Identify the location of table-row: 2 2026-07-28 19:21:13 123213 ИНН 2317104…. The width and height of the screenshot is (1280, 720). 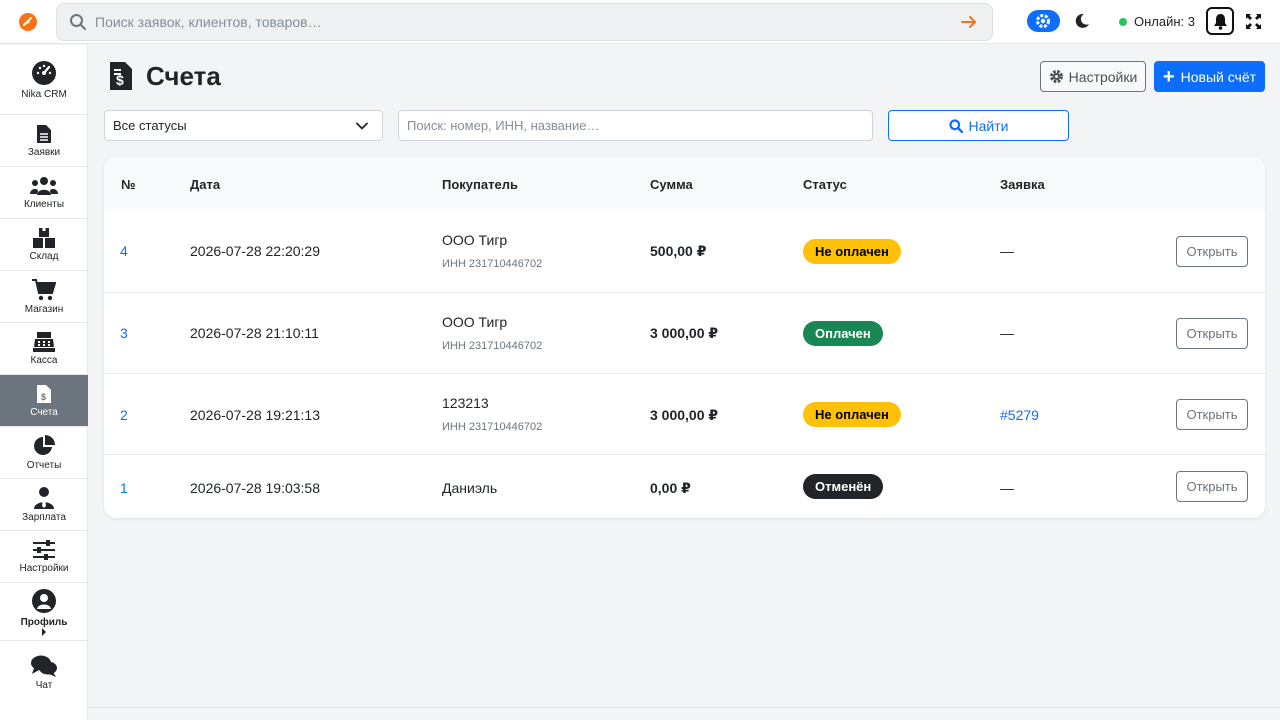
(684, 413).